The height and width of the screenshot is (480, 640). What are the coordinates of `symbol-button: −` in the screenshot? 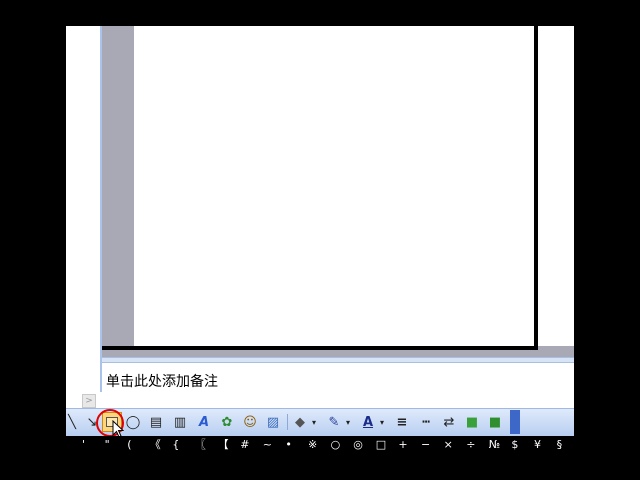 It's located at (425, 445).